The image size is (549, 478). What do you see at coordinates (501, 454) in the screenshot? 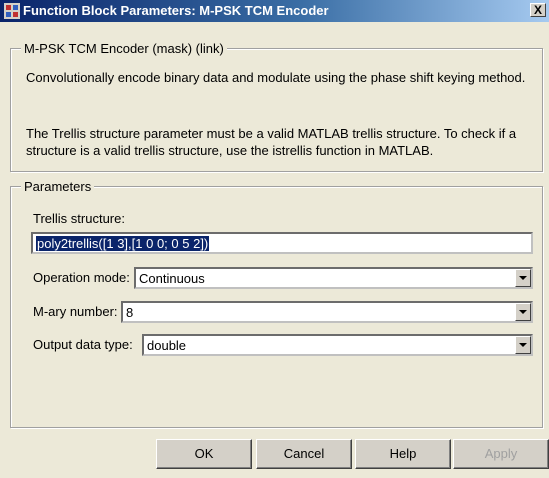
I see `apply-button: Apply` at bounding box center [501, 454].